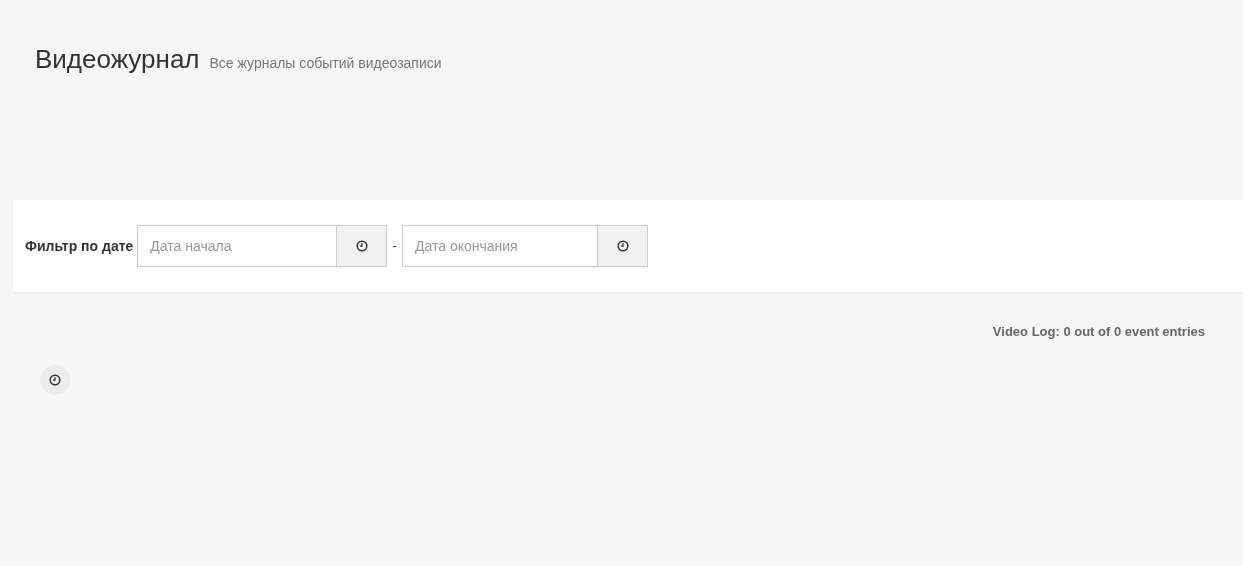 Image resolution: width=1243 pixels, height=566 pixels. What do you see at coordinates (117, 59) in the screenshot?
I see `page-title: Видеожурнал` at bounding box center [117, 59].